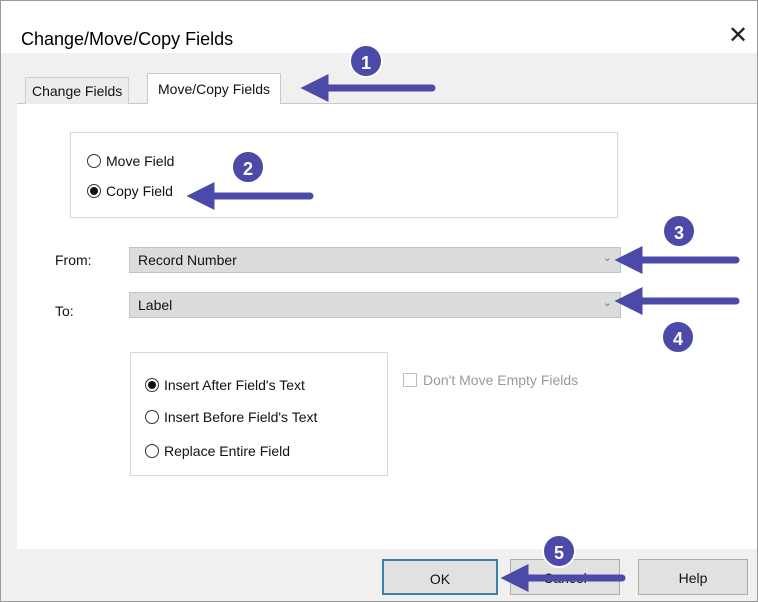  Describe the element at coordinates (678, 337) in the screenshot. I see `annotation-badge-4: 4` at that location.